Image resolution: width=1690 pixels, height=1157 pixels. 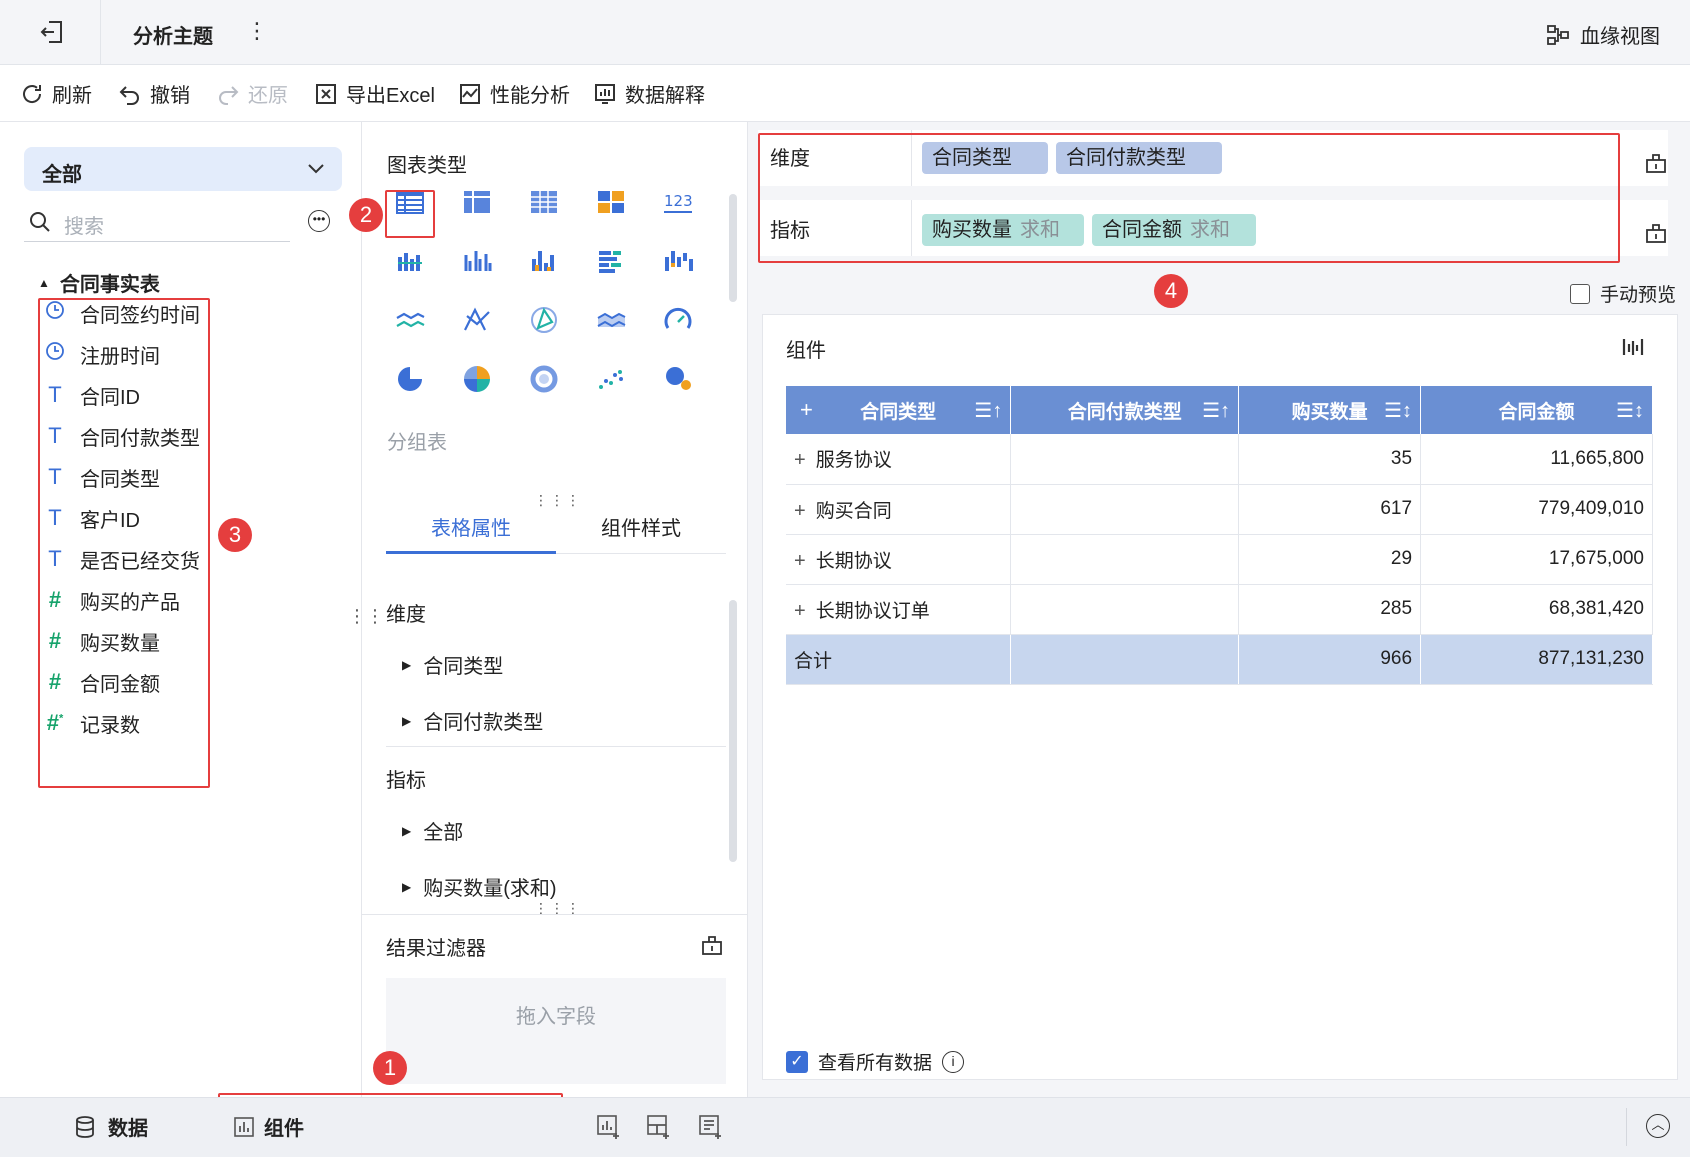 What do you see at coordinates (611, 379) in the screenshot?
I see `scatter-chart-icon` at bounding box center [611, 379].